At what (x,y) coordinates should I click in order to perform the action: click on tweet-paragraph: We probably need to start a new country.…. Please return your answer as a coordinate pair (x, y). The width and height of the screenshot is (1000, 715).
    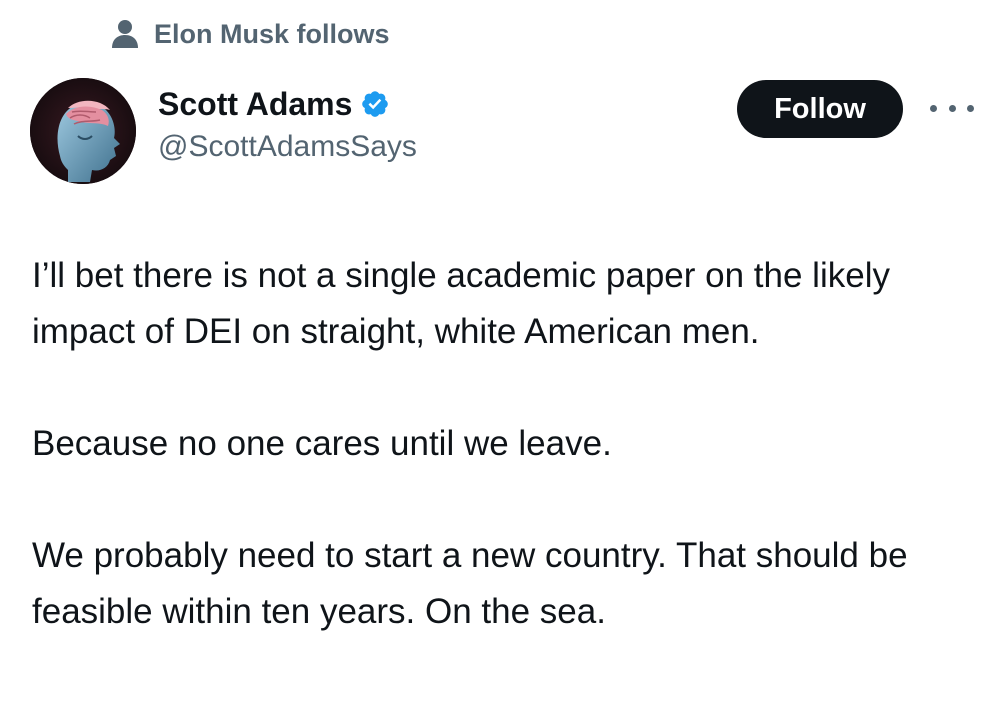
    Looking at the image, I should click on (470, 583).